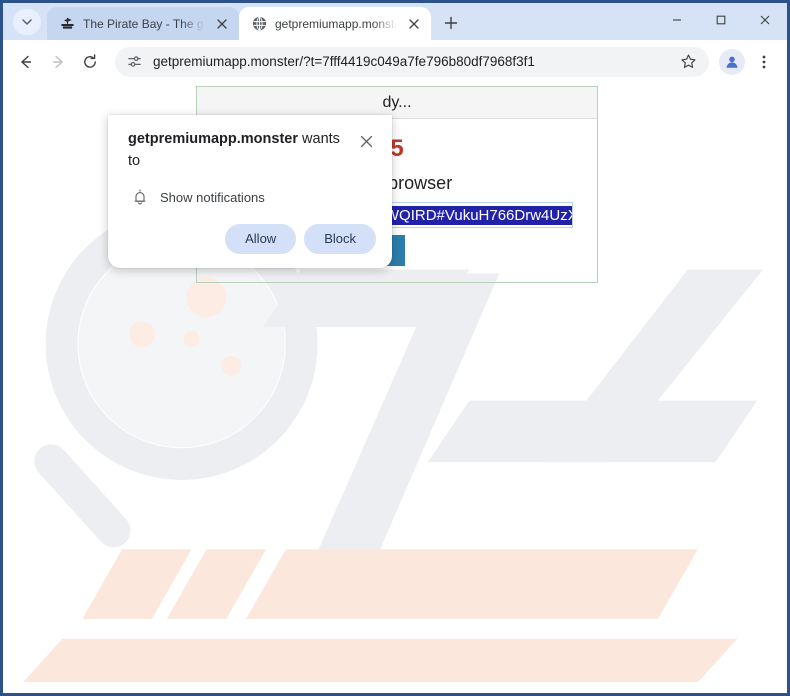 The width and height of the screenshot is (790, 696). I want to click on allow-button: Allow, so click(261, 238).